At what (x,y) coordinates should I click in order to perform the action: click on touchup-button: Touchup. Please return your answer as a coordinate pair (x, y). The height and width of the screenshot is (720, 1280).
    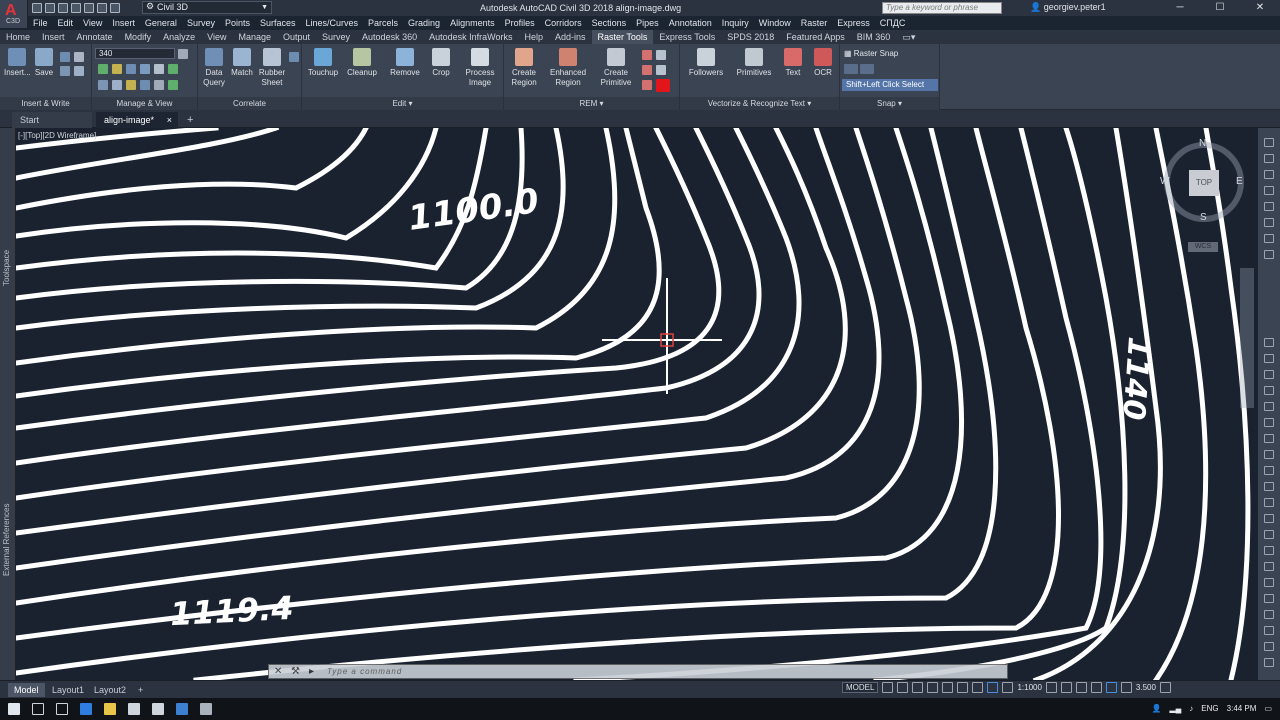
    Looking at the image, I should click on (323, 63).